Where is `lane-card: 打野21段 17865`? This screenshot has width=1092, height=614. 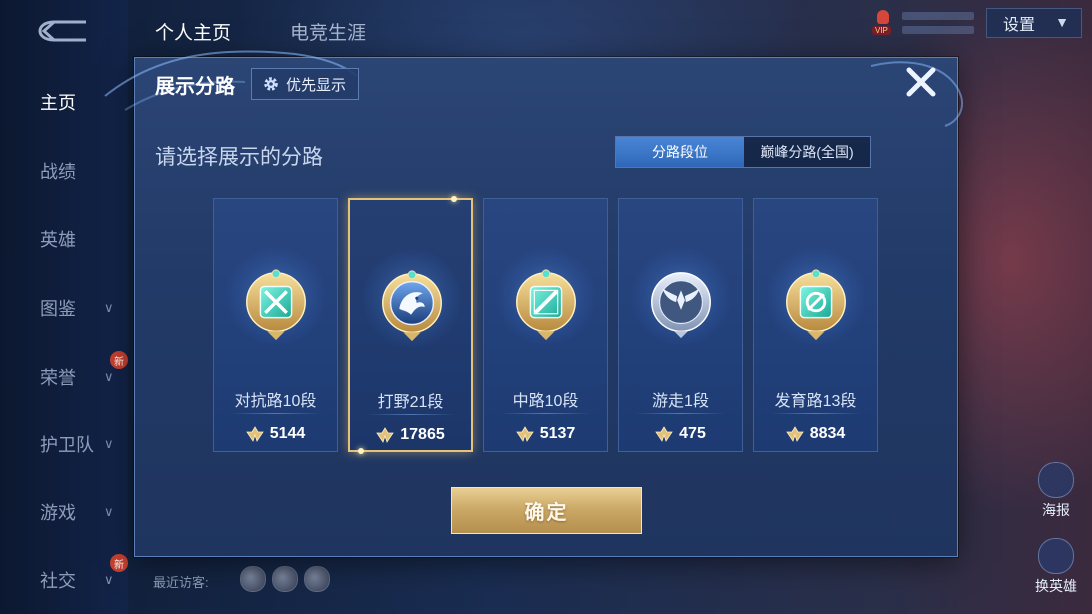 lane-card: 打野21段 17865 is located at coordinates (410, 325).